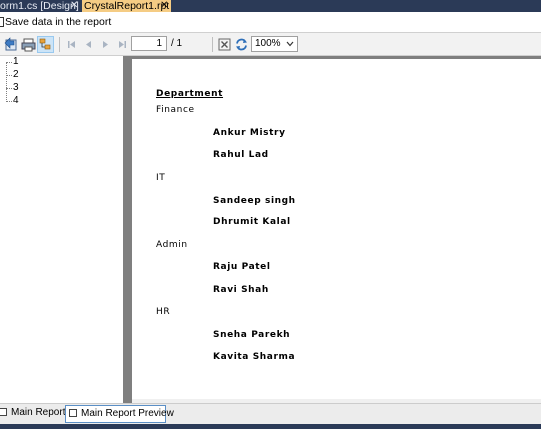 Image resolution: width=541 pixels, height=429 pixels. What do you see at coordinates (254, 357) in the screenshot?
I see `employee-name: Kavita Sharma` at bounding box center [254, 357].